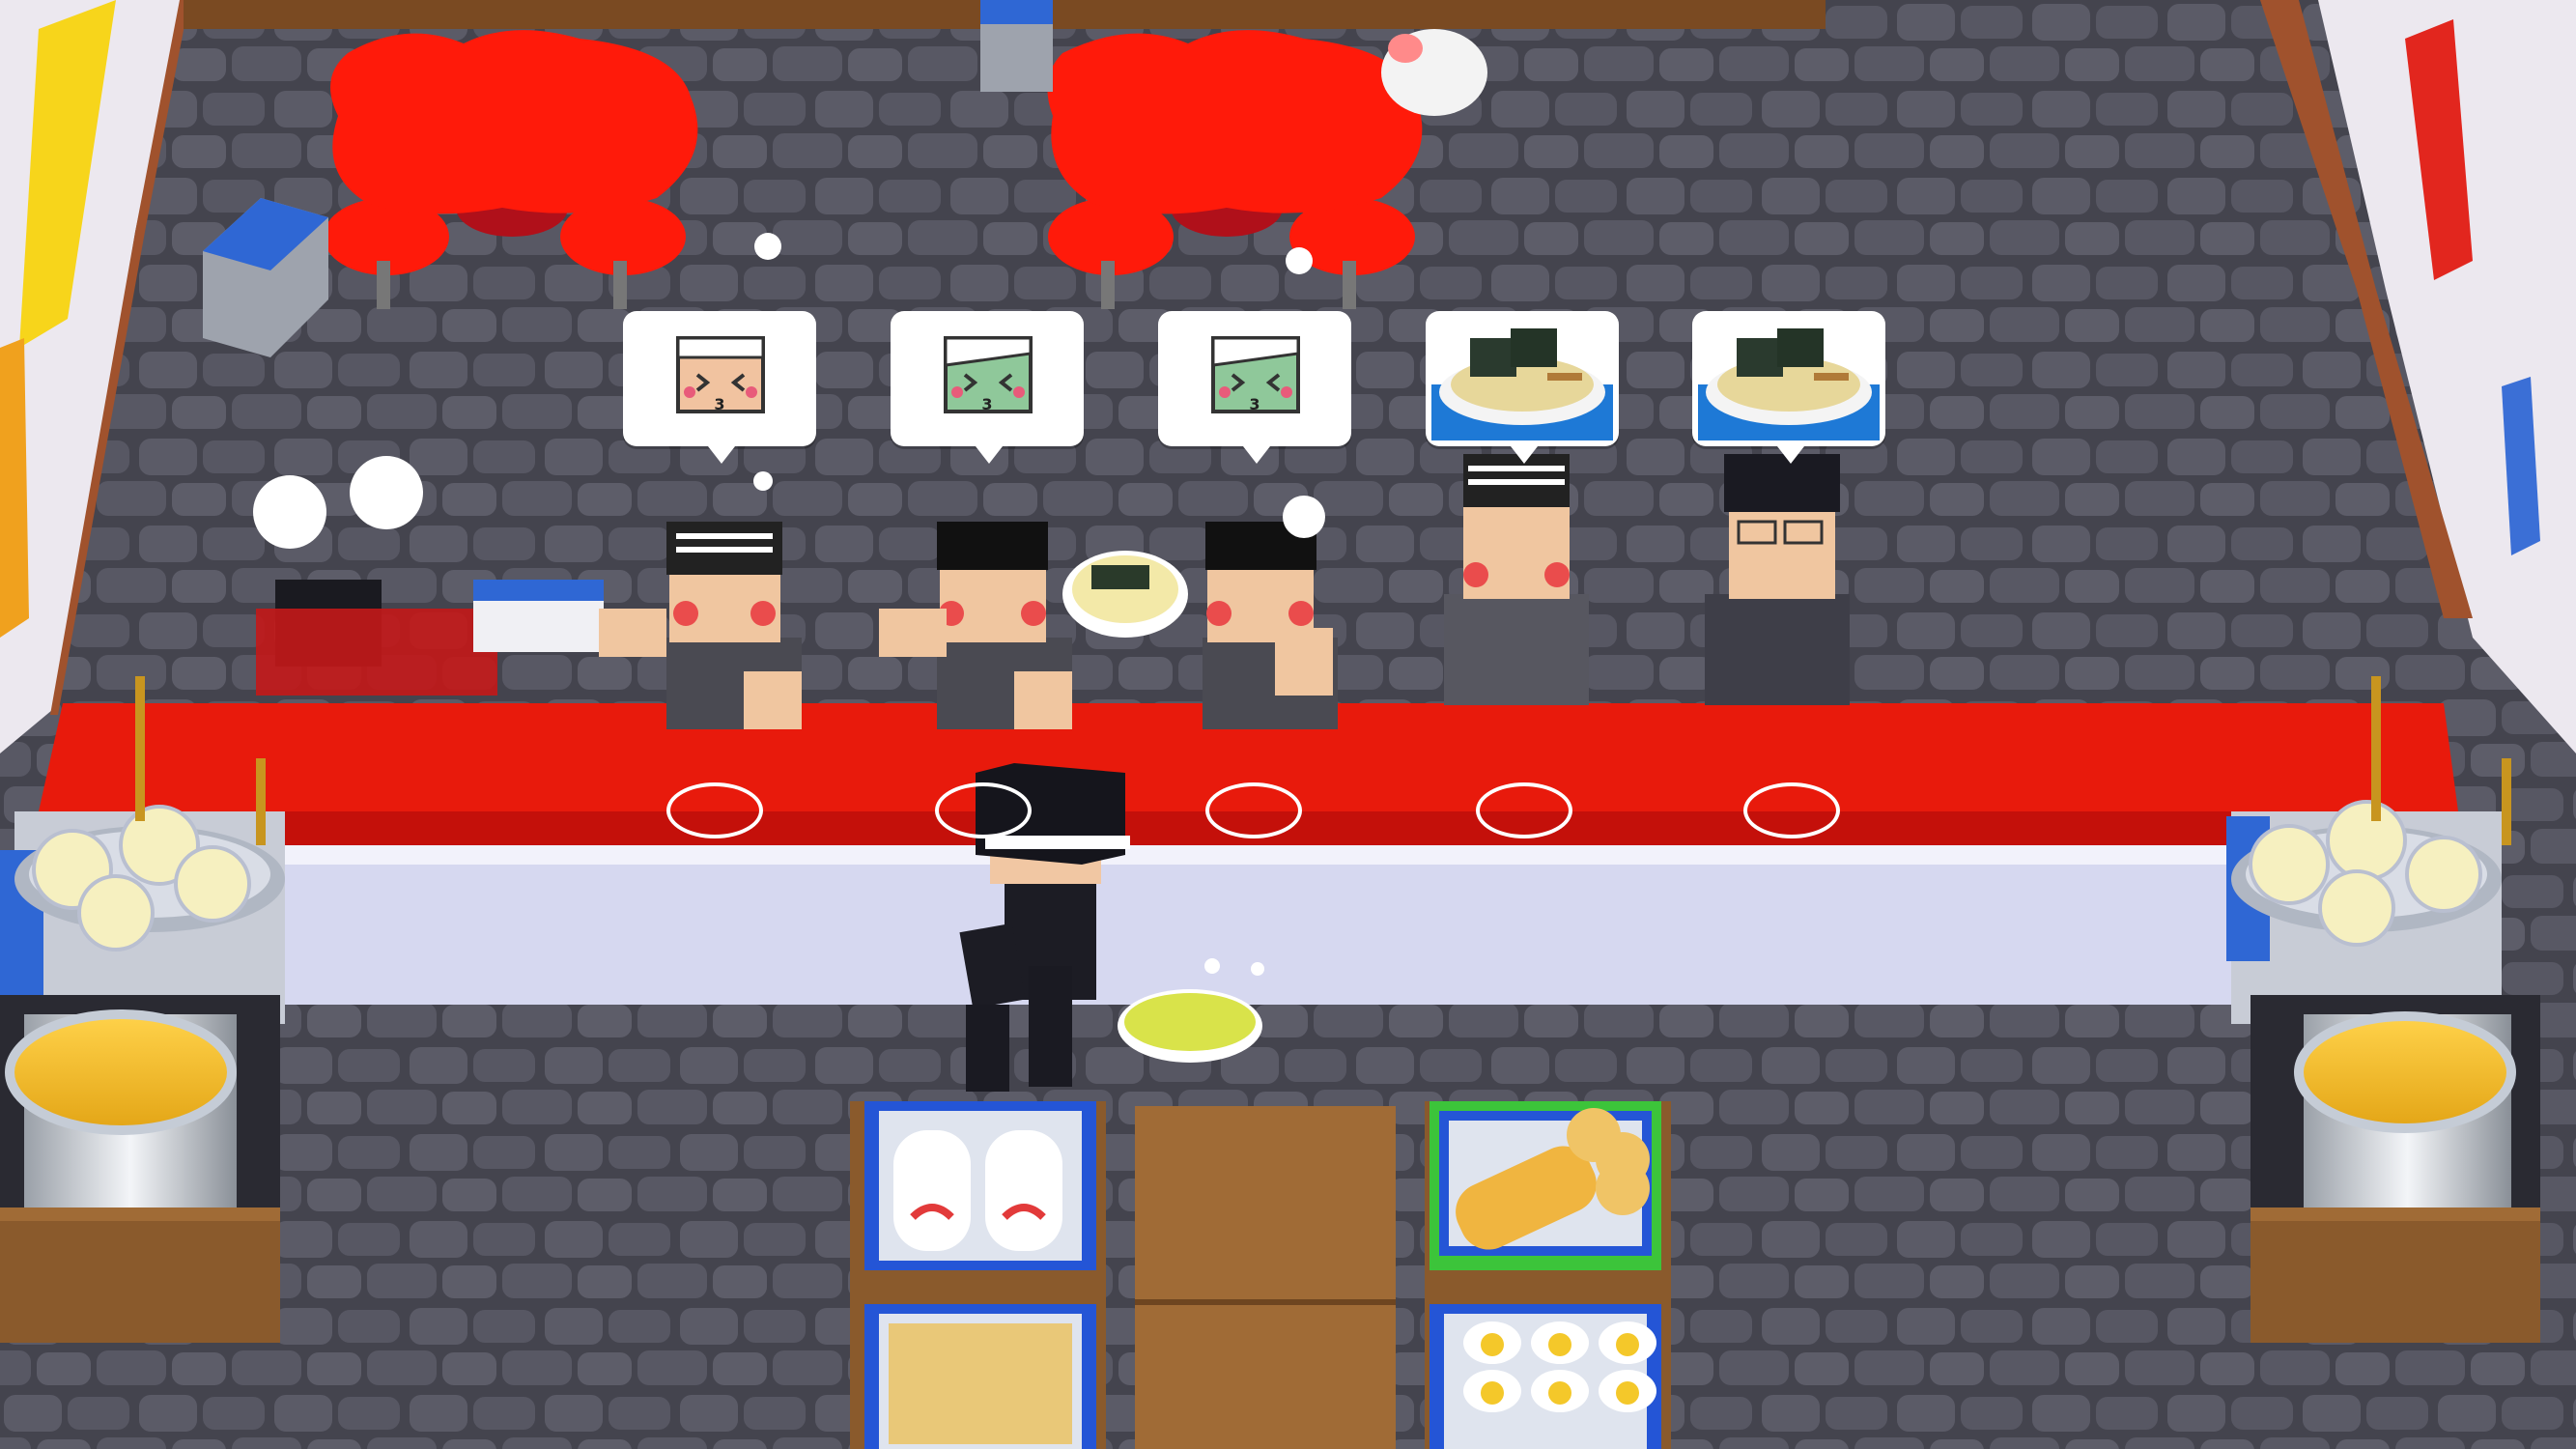 The height and width of the screenshot is (1449, 2576). Describe the element at coordinates (14, 488) in the screenshot. I see `orange-poster` at that location.